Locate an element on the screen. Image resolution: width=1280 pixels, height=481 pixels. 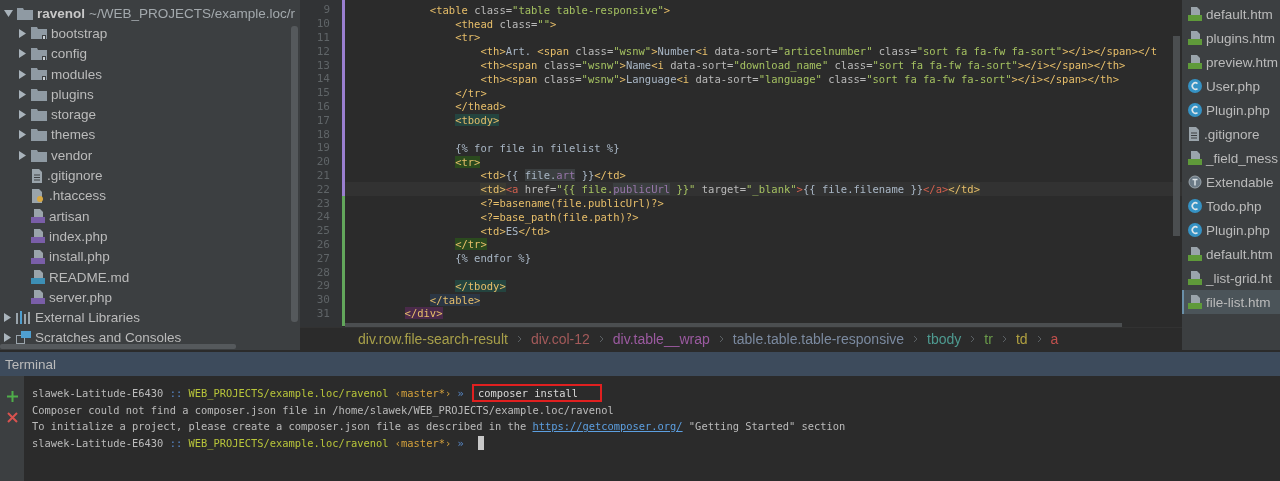
tree-item: vendor is located at coordinates (72, 155).